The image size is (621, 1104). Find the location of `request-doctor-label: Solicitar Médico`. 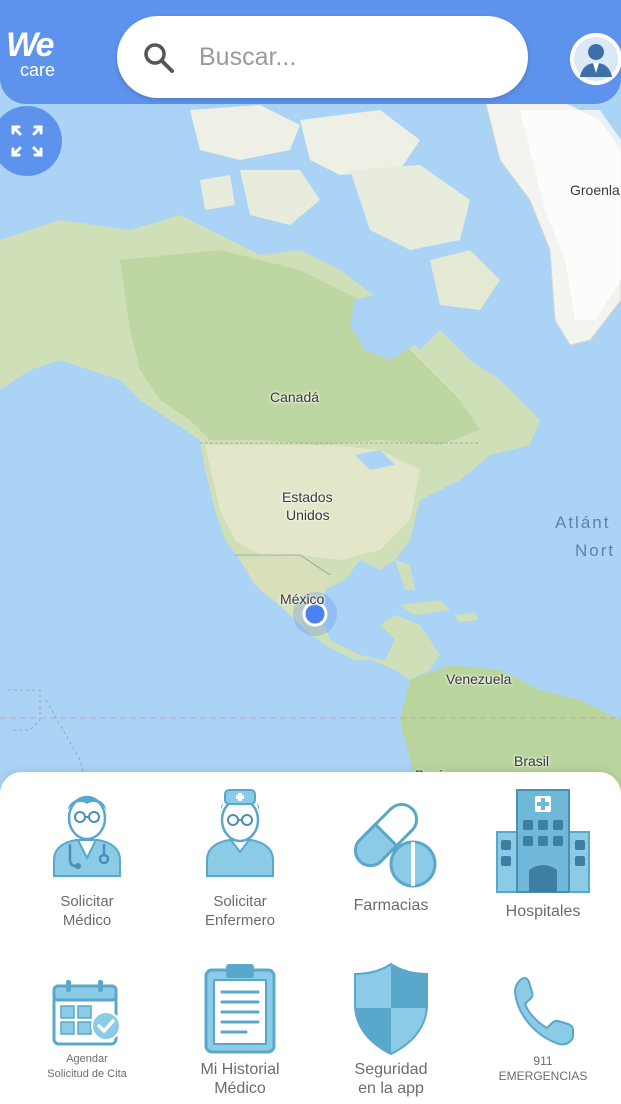

request-doctor-label: Solicitar Médico is located at coordinates (87, 911).